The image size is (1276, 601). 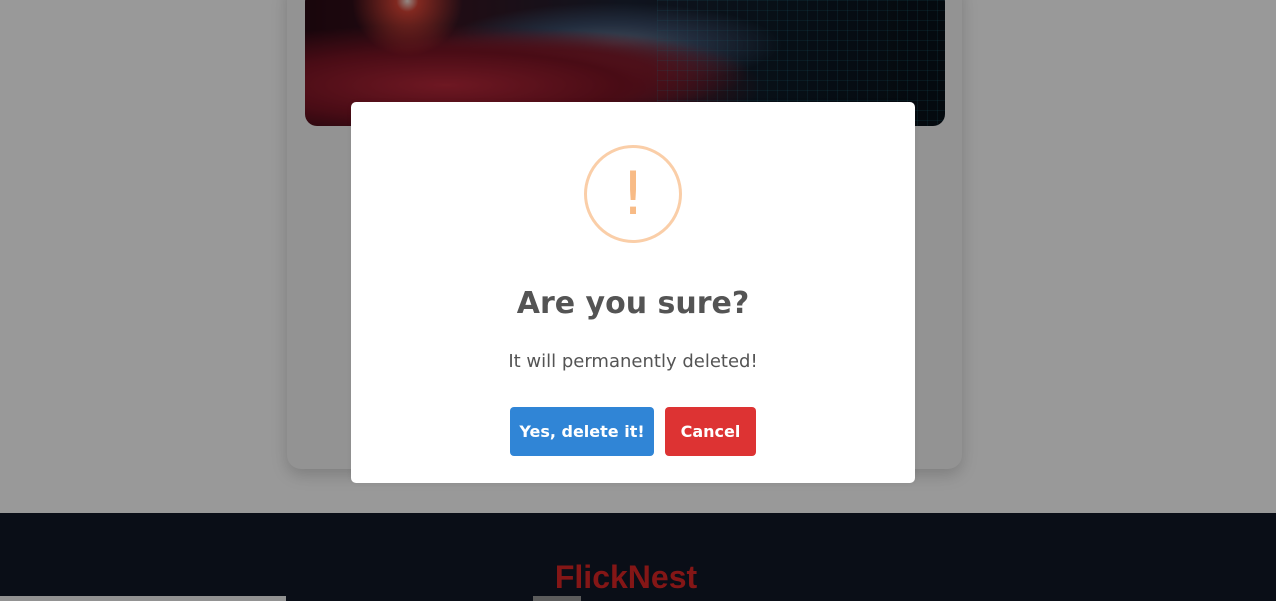 I want to click on warning-exclamation-icon: !, so click(x=633, y=194).